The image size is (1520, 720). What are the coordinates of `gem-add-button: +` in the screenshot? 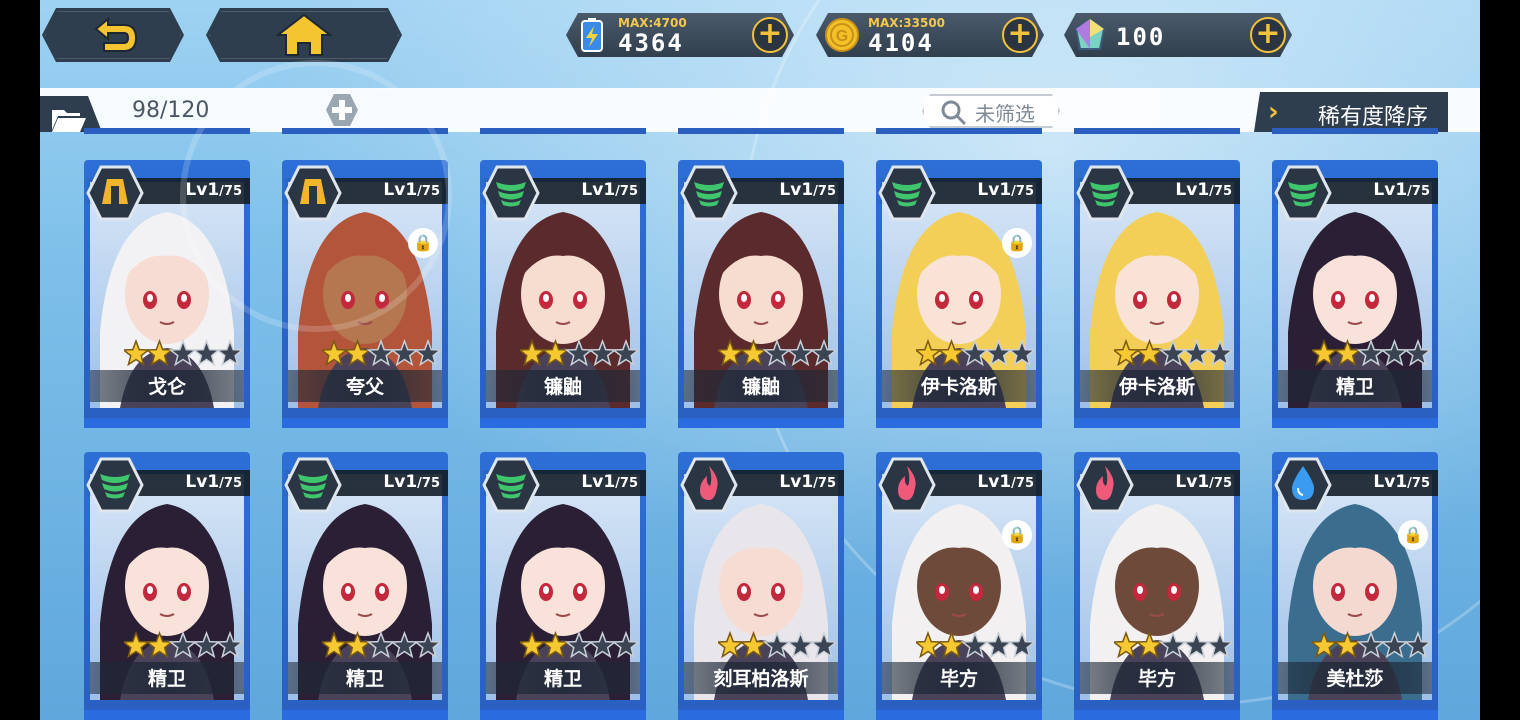 It's located at (1268, 35).